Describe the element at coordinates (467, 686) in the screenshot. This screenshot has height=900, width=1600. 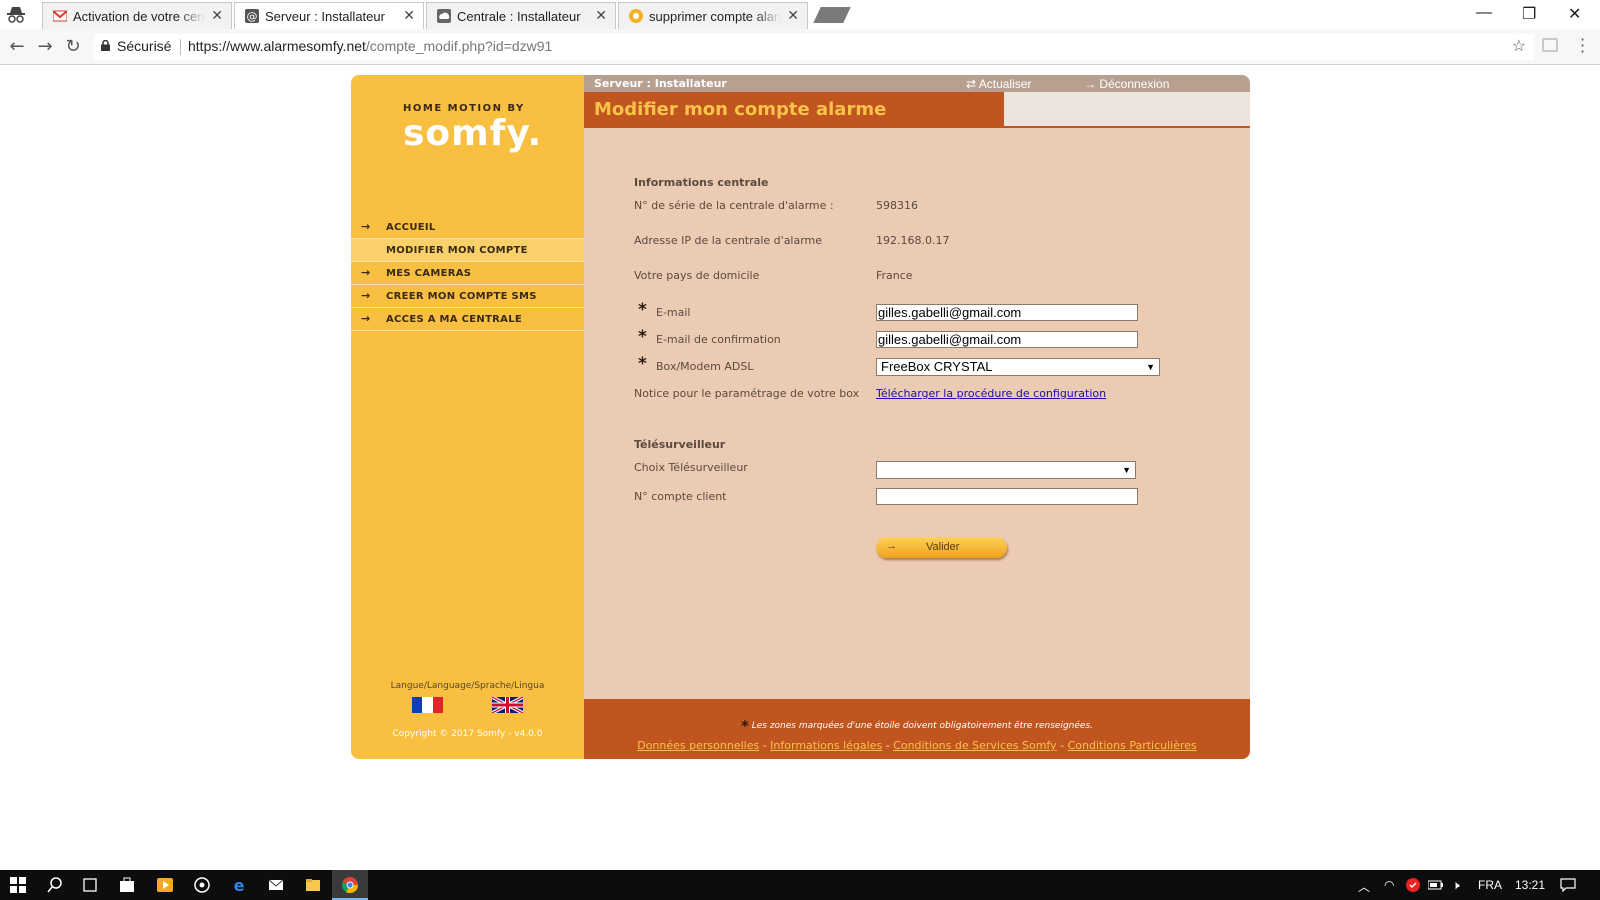
I see `language-label: Langue/Language/Sprache/Lingua` at that location.